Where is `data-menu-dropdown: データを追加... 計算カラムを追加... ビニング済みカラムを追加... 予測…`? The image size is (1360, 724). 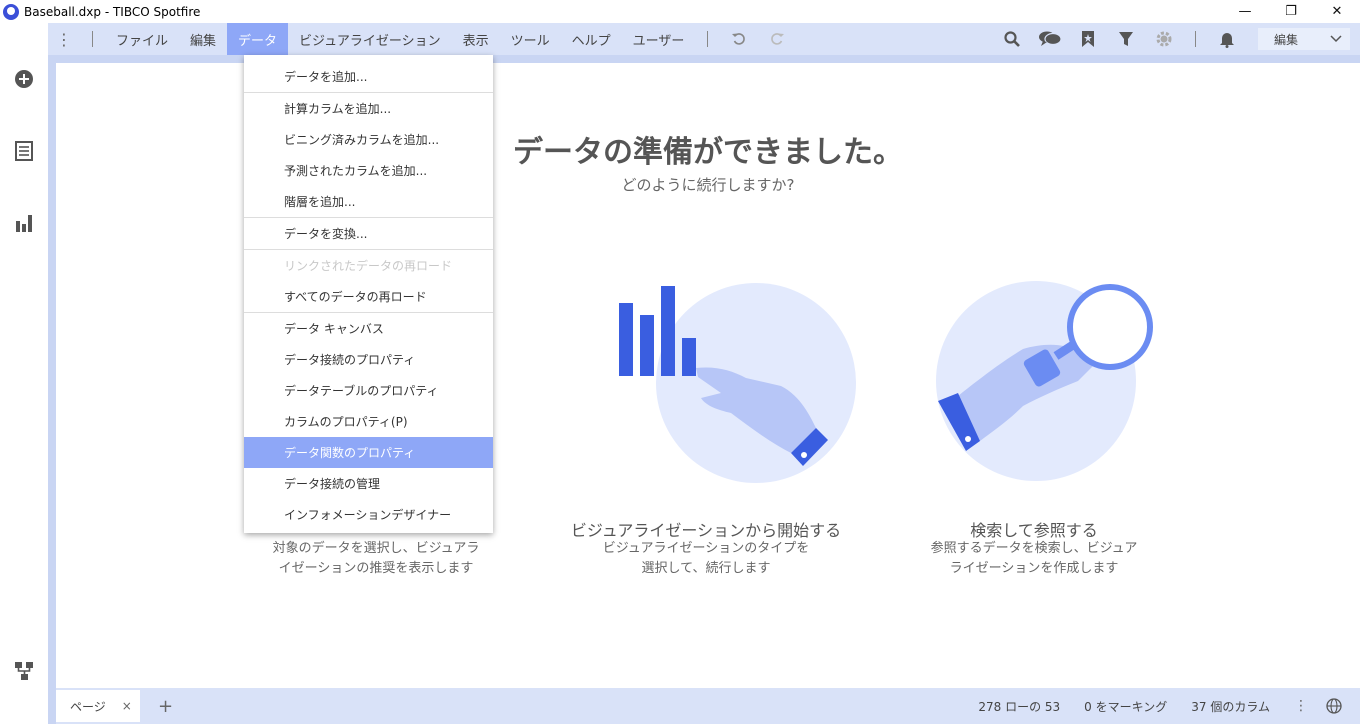 data-menu-dropdown: データを追加... 計算カラムを追加... ビニング済みカラムを追加... 予測… is located at coordinates (368, 294).